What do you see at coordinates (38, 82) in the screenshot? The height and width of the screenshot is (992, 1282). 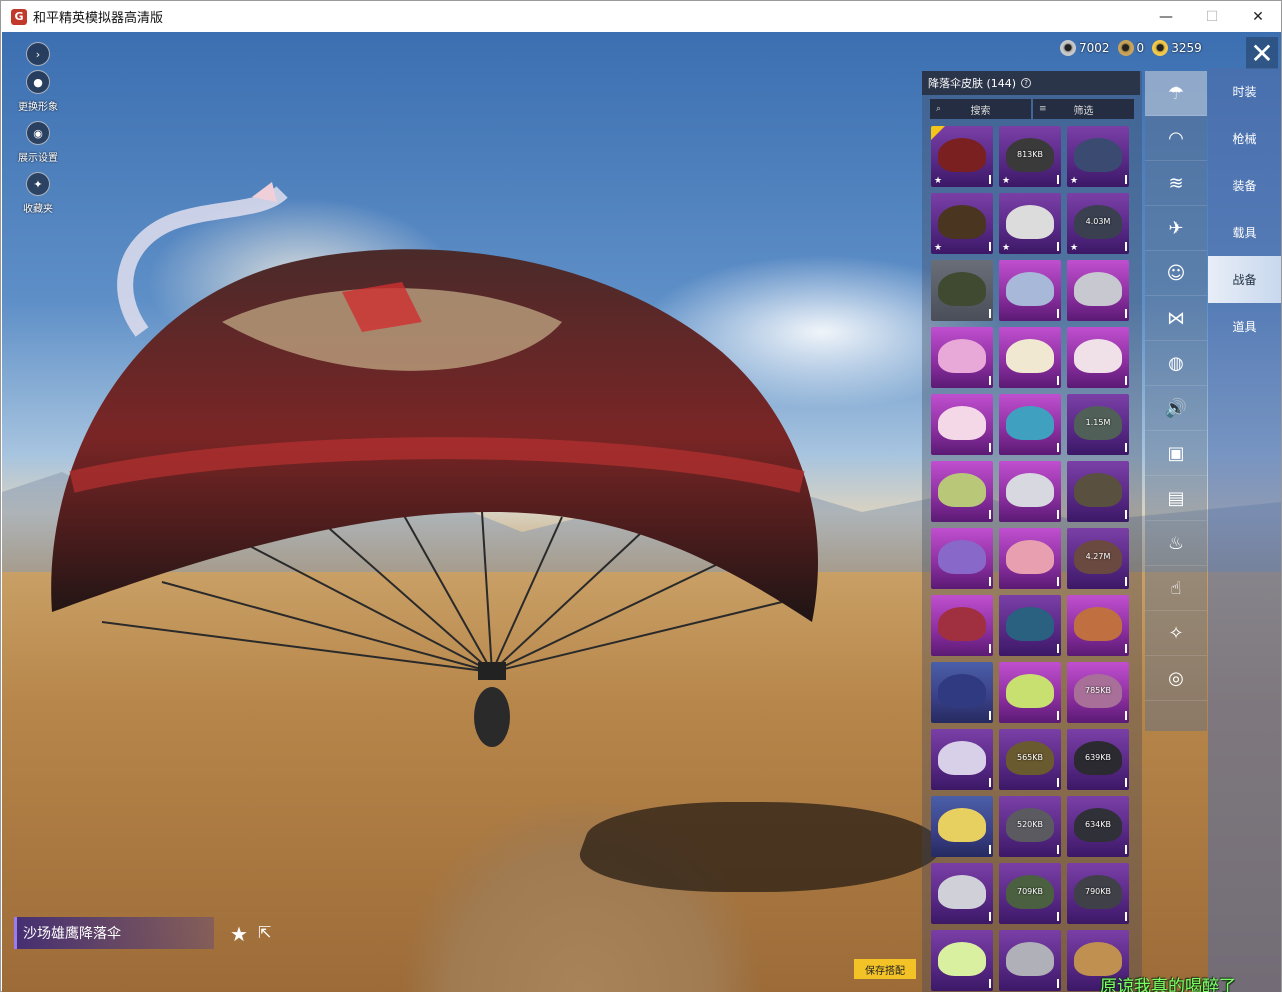 I see `avatar-icon: ●` at bounding box center [38, 82].